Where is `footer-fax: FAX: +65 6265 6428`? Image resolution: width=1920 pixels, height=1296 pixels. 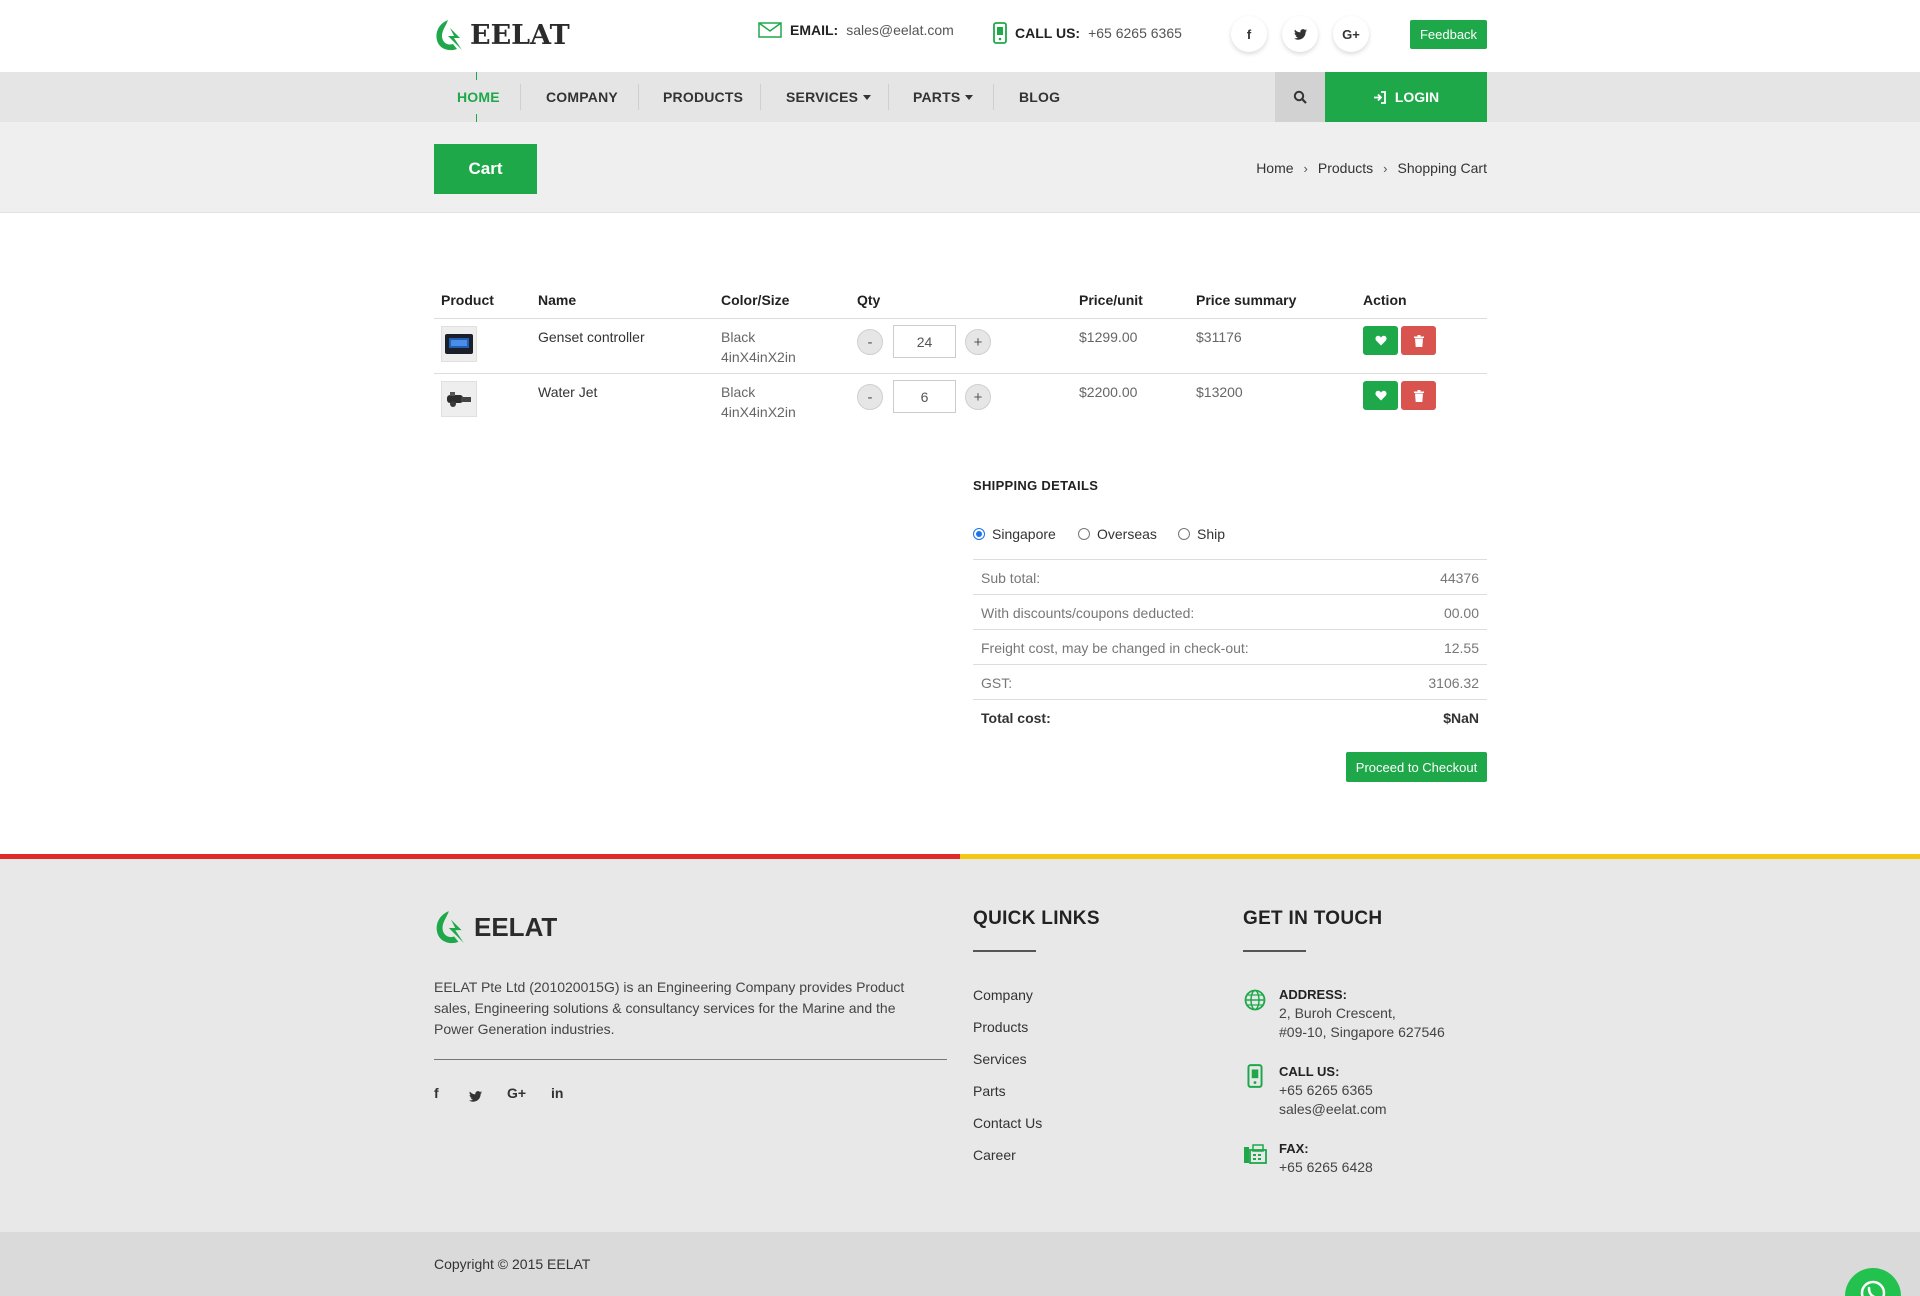
footer-fax: FAX: +65 6265 6428 is located at coordinates (1326, 1158).